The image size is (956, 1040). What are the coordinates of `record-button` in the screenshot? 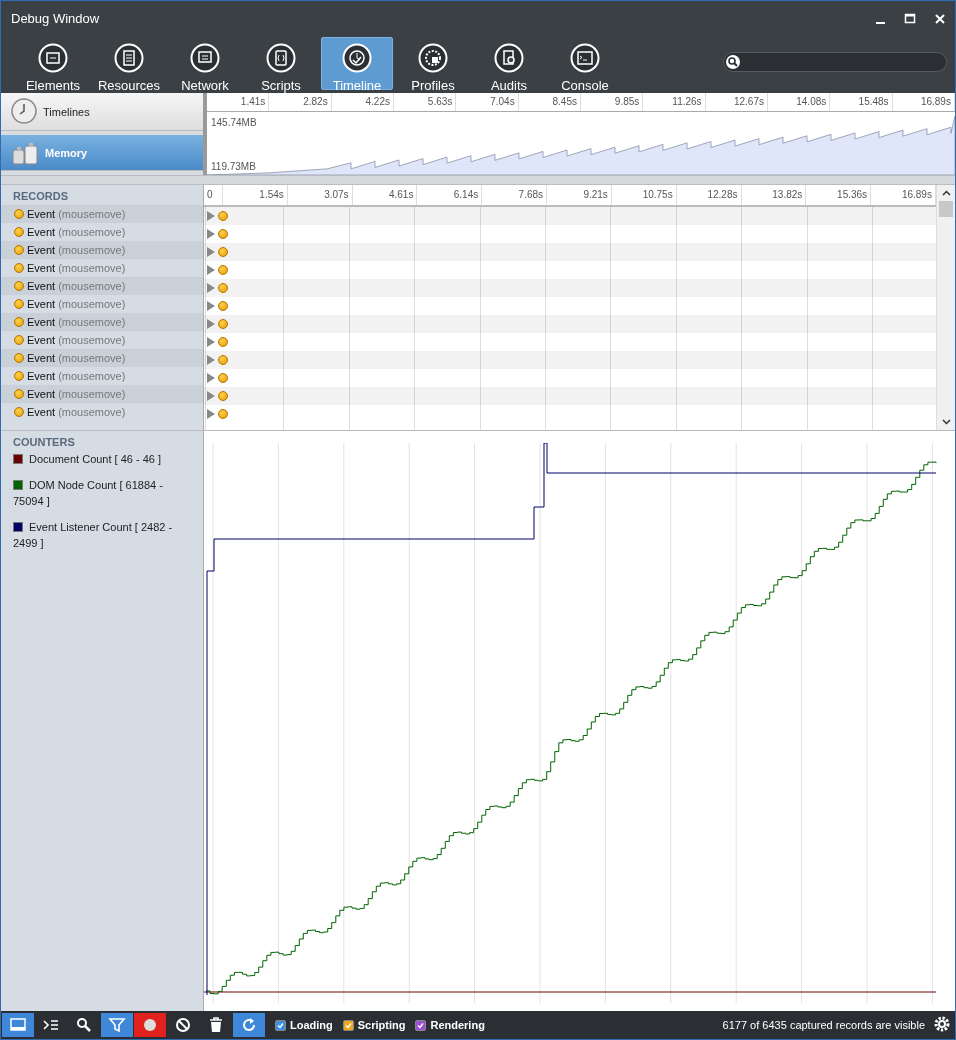 It's located at (150, 1025).